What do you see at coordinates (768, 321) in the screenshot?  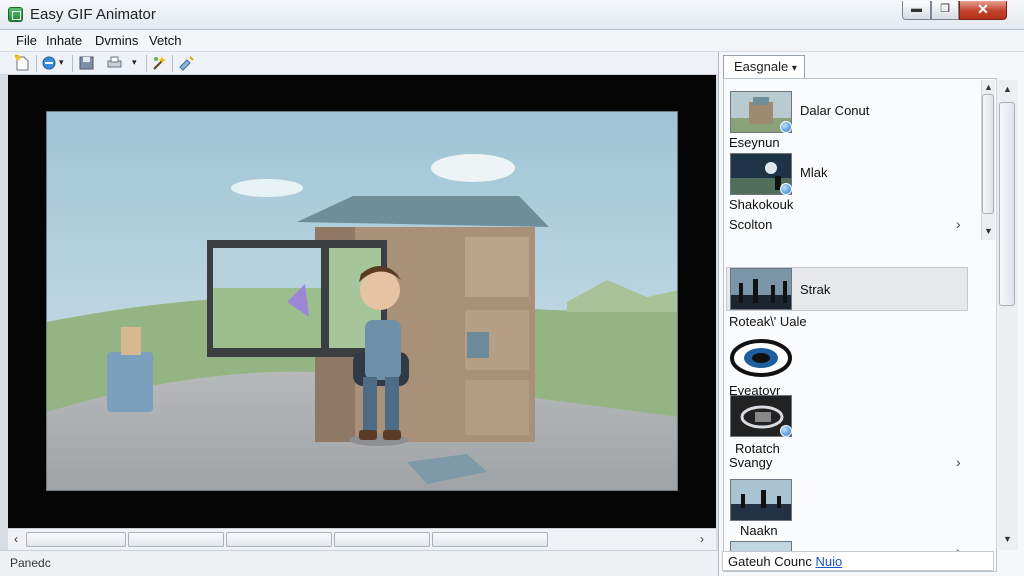 I see `item-caption: Roteak\' Uale` at bounding box center [768, 321].